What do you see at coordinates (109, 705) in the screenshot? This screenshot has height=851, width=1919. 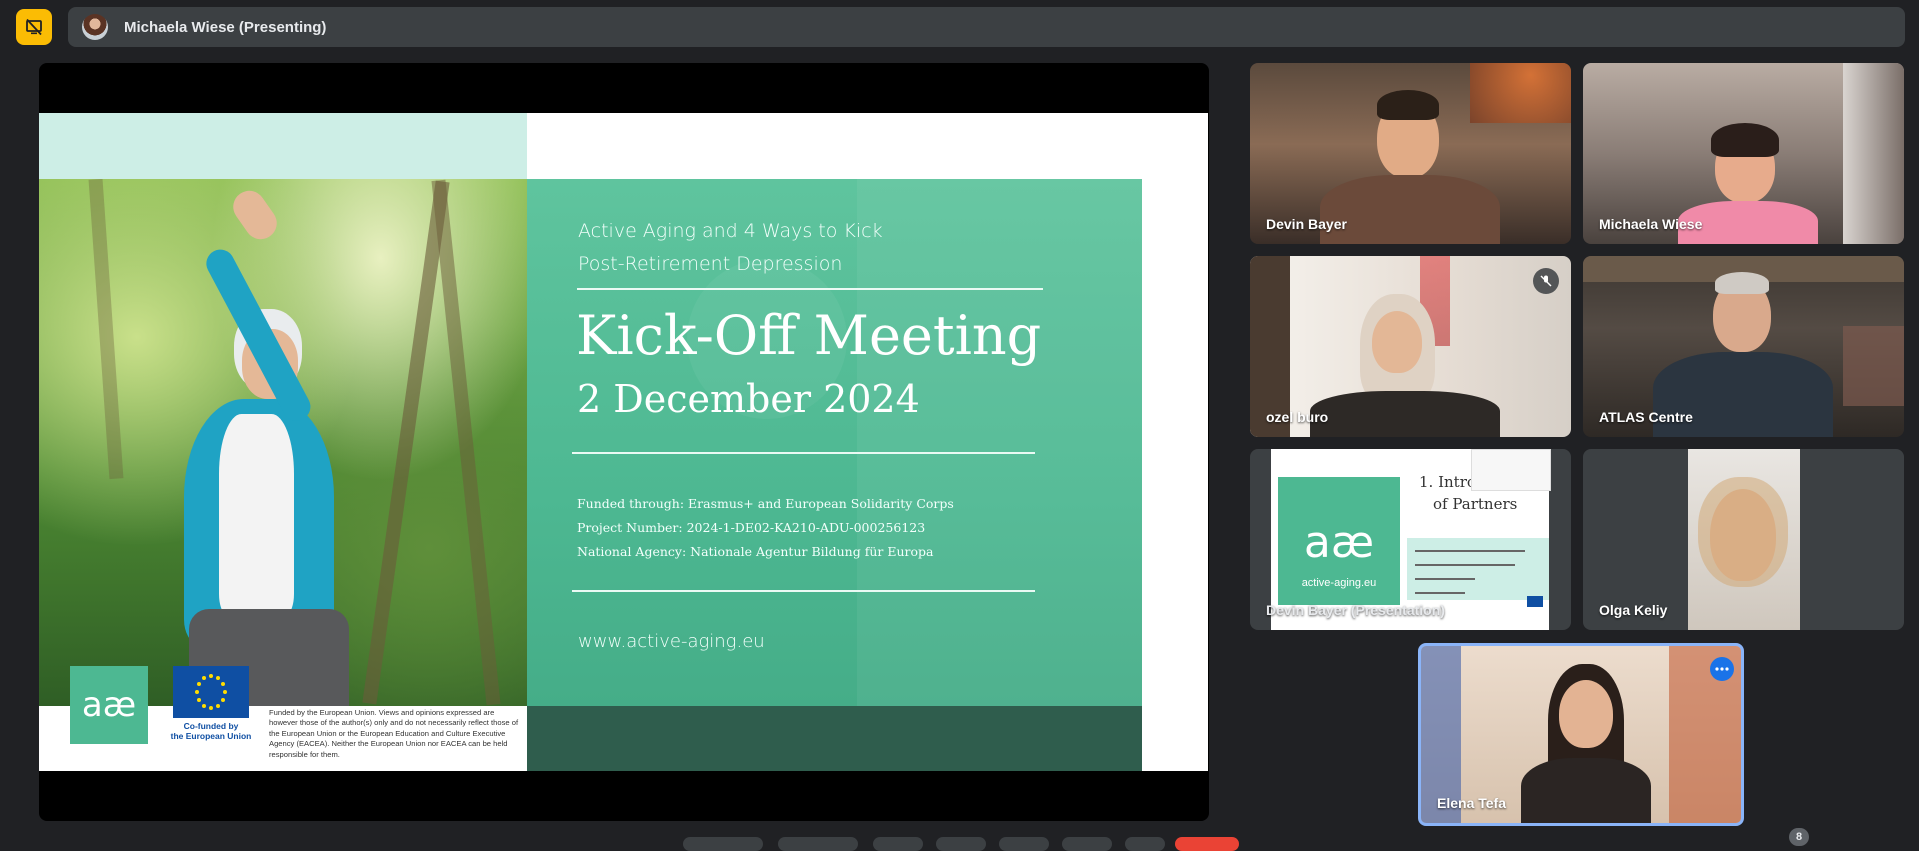 I see `active-aging-logo: aæ` at bounding box center [109, 705].